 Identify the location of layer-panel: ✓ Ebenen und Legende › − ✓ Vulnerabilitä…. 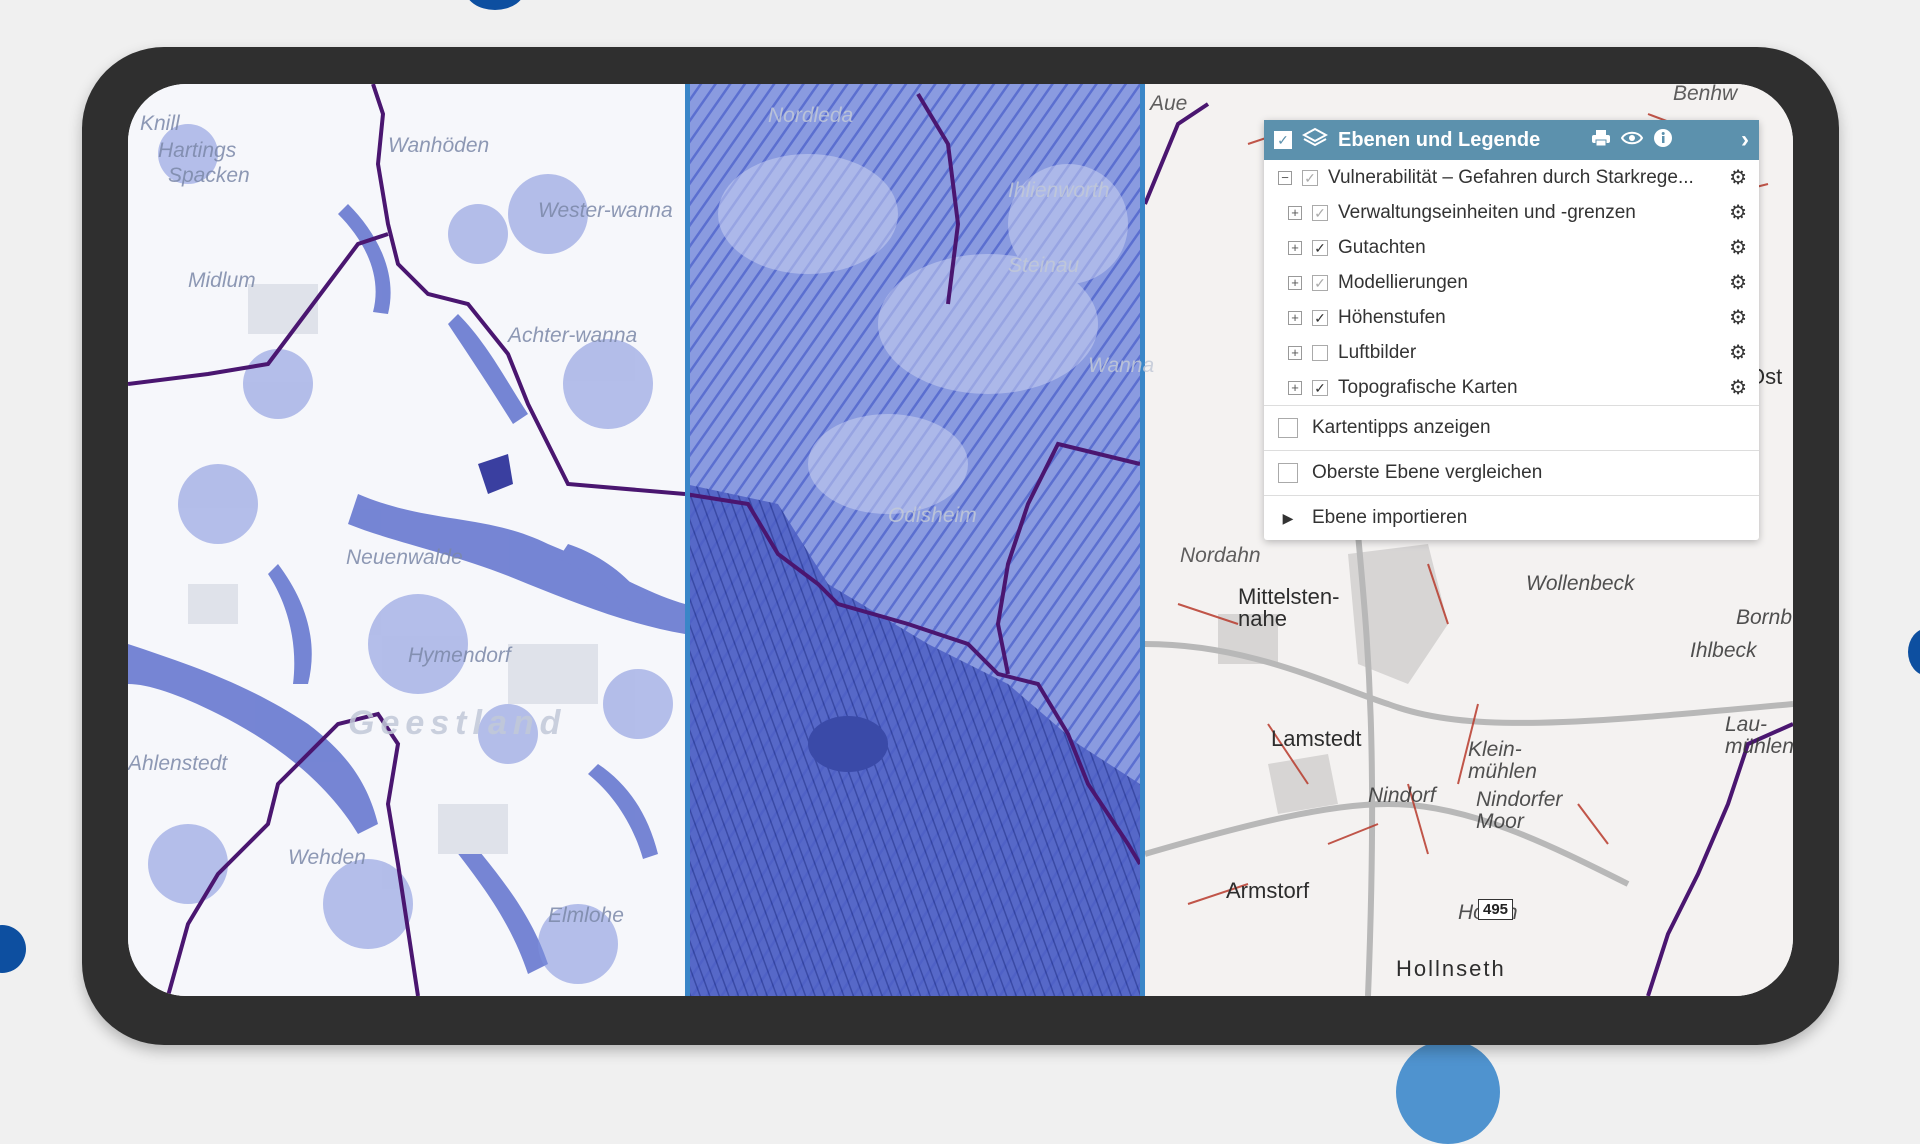
(1511, 330).